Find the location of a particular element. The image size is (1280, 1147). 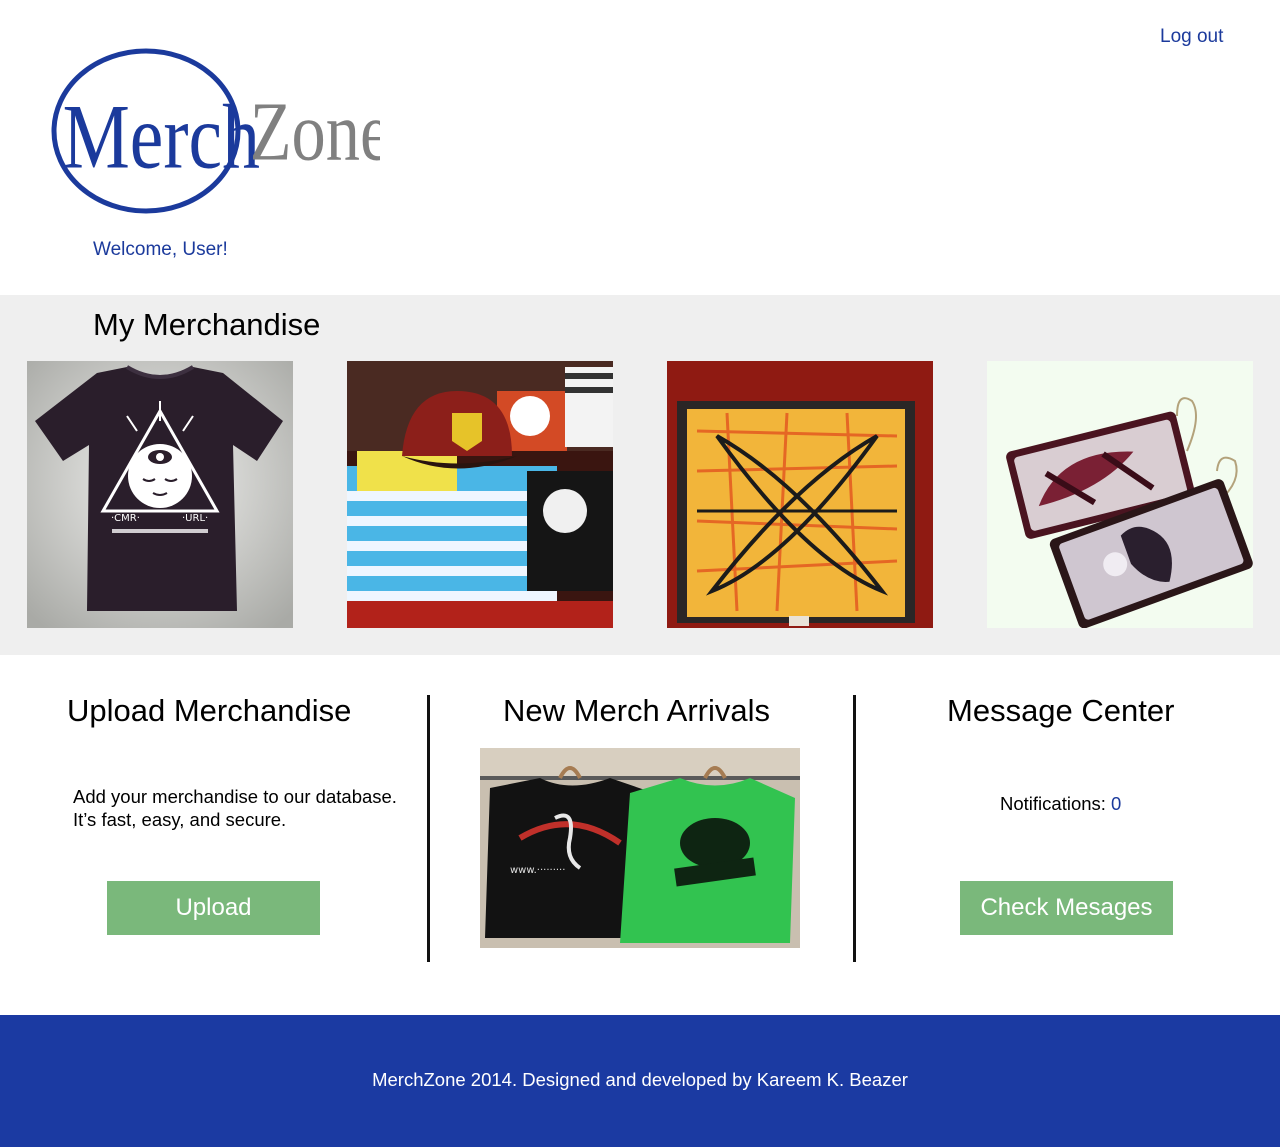

welcome-message: Welcome, User! is located at coordinates (160, 249).